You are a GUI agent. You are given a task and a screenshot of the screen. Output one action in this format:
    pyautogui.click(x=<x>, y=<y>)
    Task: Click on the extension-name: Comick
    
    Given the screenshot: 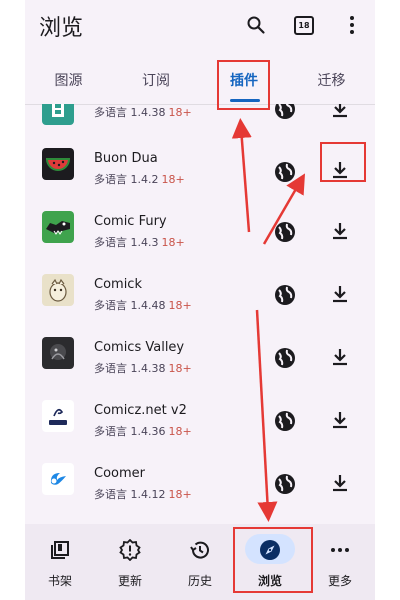 What is the action you would take?
    pyautogui.click(x=118, y=284)
    